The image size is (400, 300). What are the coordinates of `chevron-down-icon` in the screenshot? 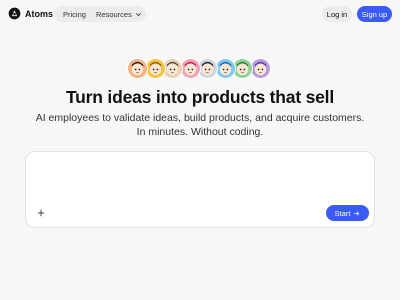 It's located at (138, 15).